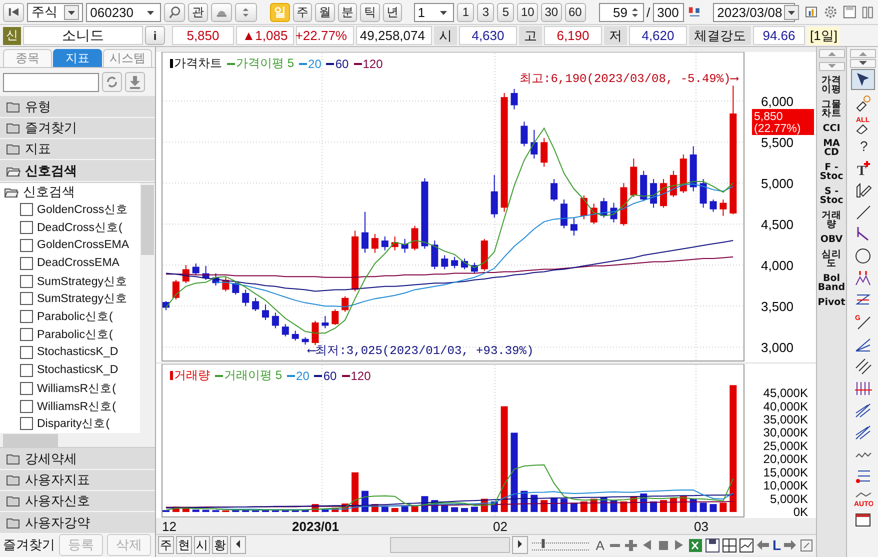  What do you see at coordinates (488, 35) in the screenshot?
I see `field-value: 4,630` at bounding box center [488, 35].